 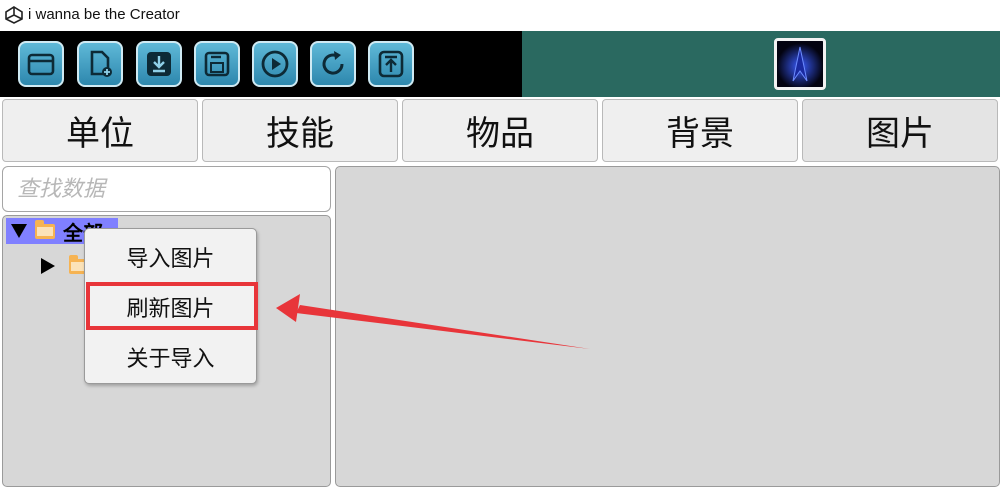 What do you see at coordinates (500, 15) in the screenshot?
I see `title-bar: i wanna be the Creator` at bounding box center [500, 15].